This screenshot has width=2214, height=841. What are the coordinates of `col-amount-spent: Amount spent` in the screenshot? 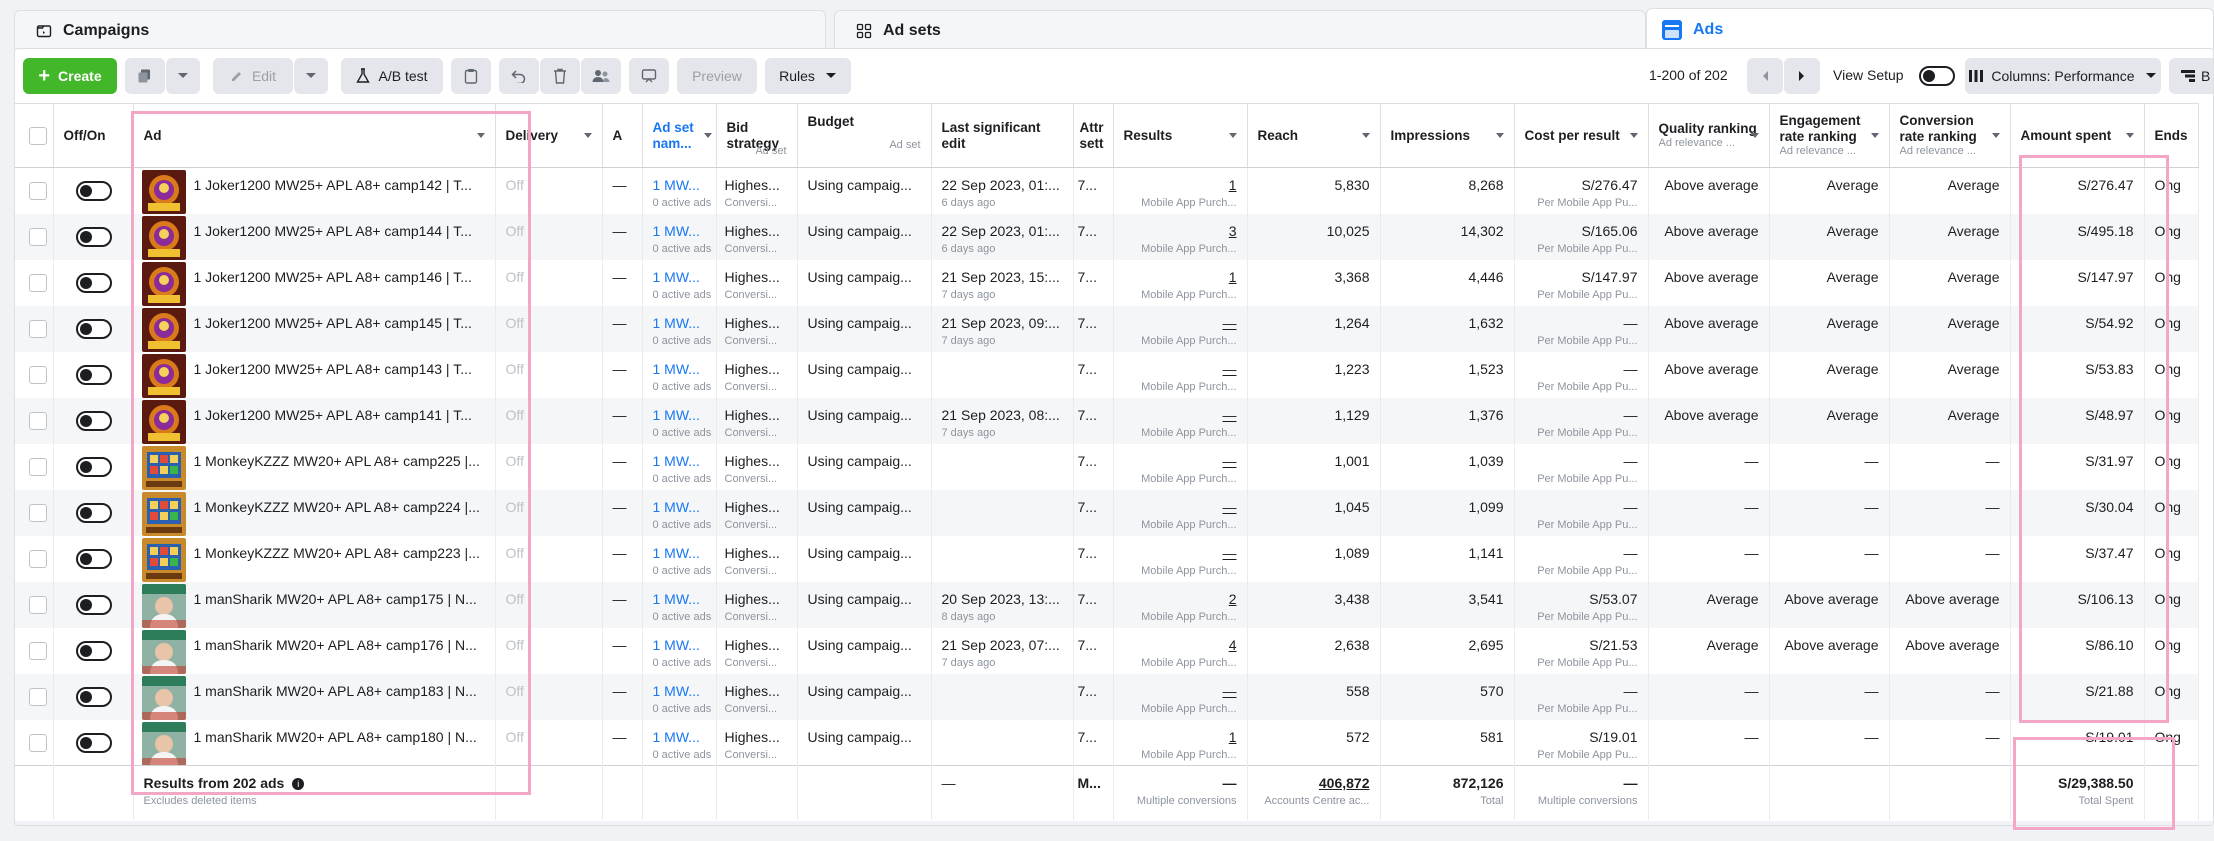 It's located at (2077, 135).